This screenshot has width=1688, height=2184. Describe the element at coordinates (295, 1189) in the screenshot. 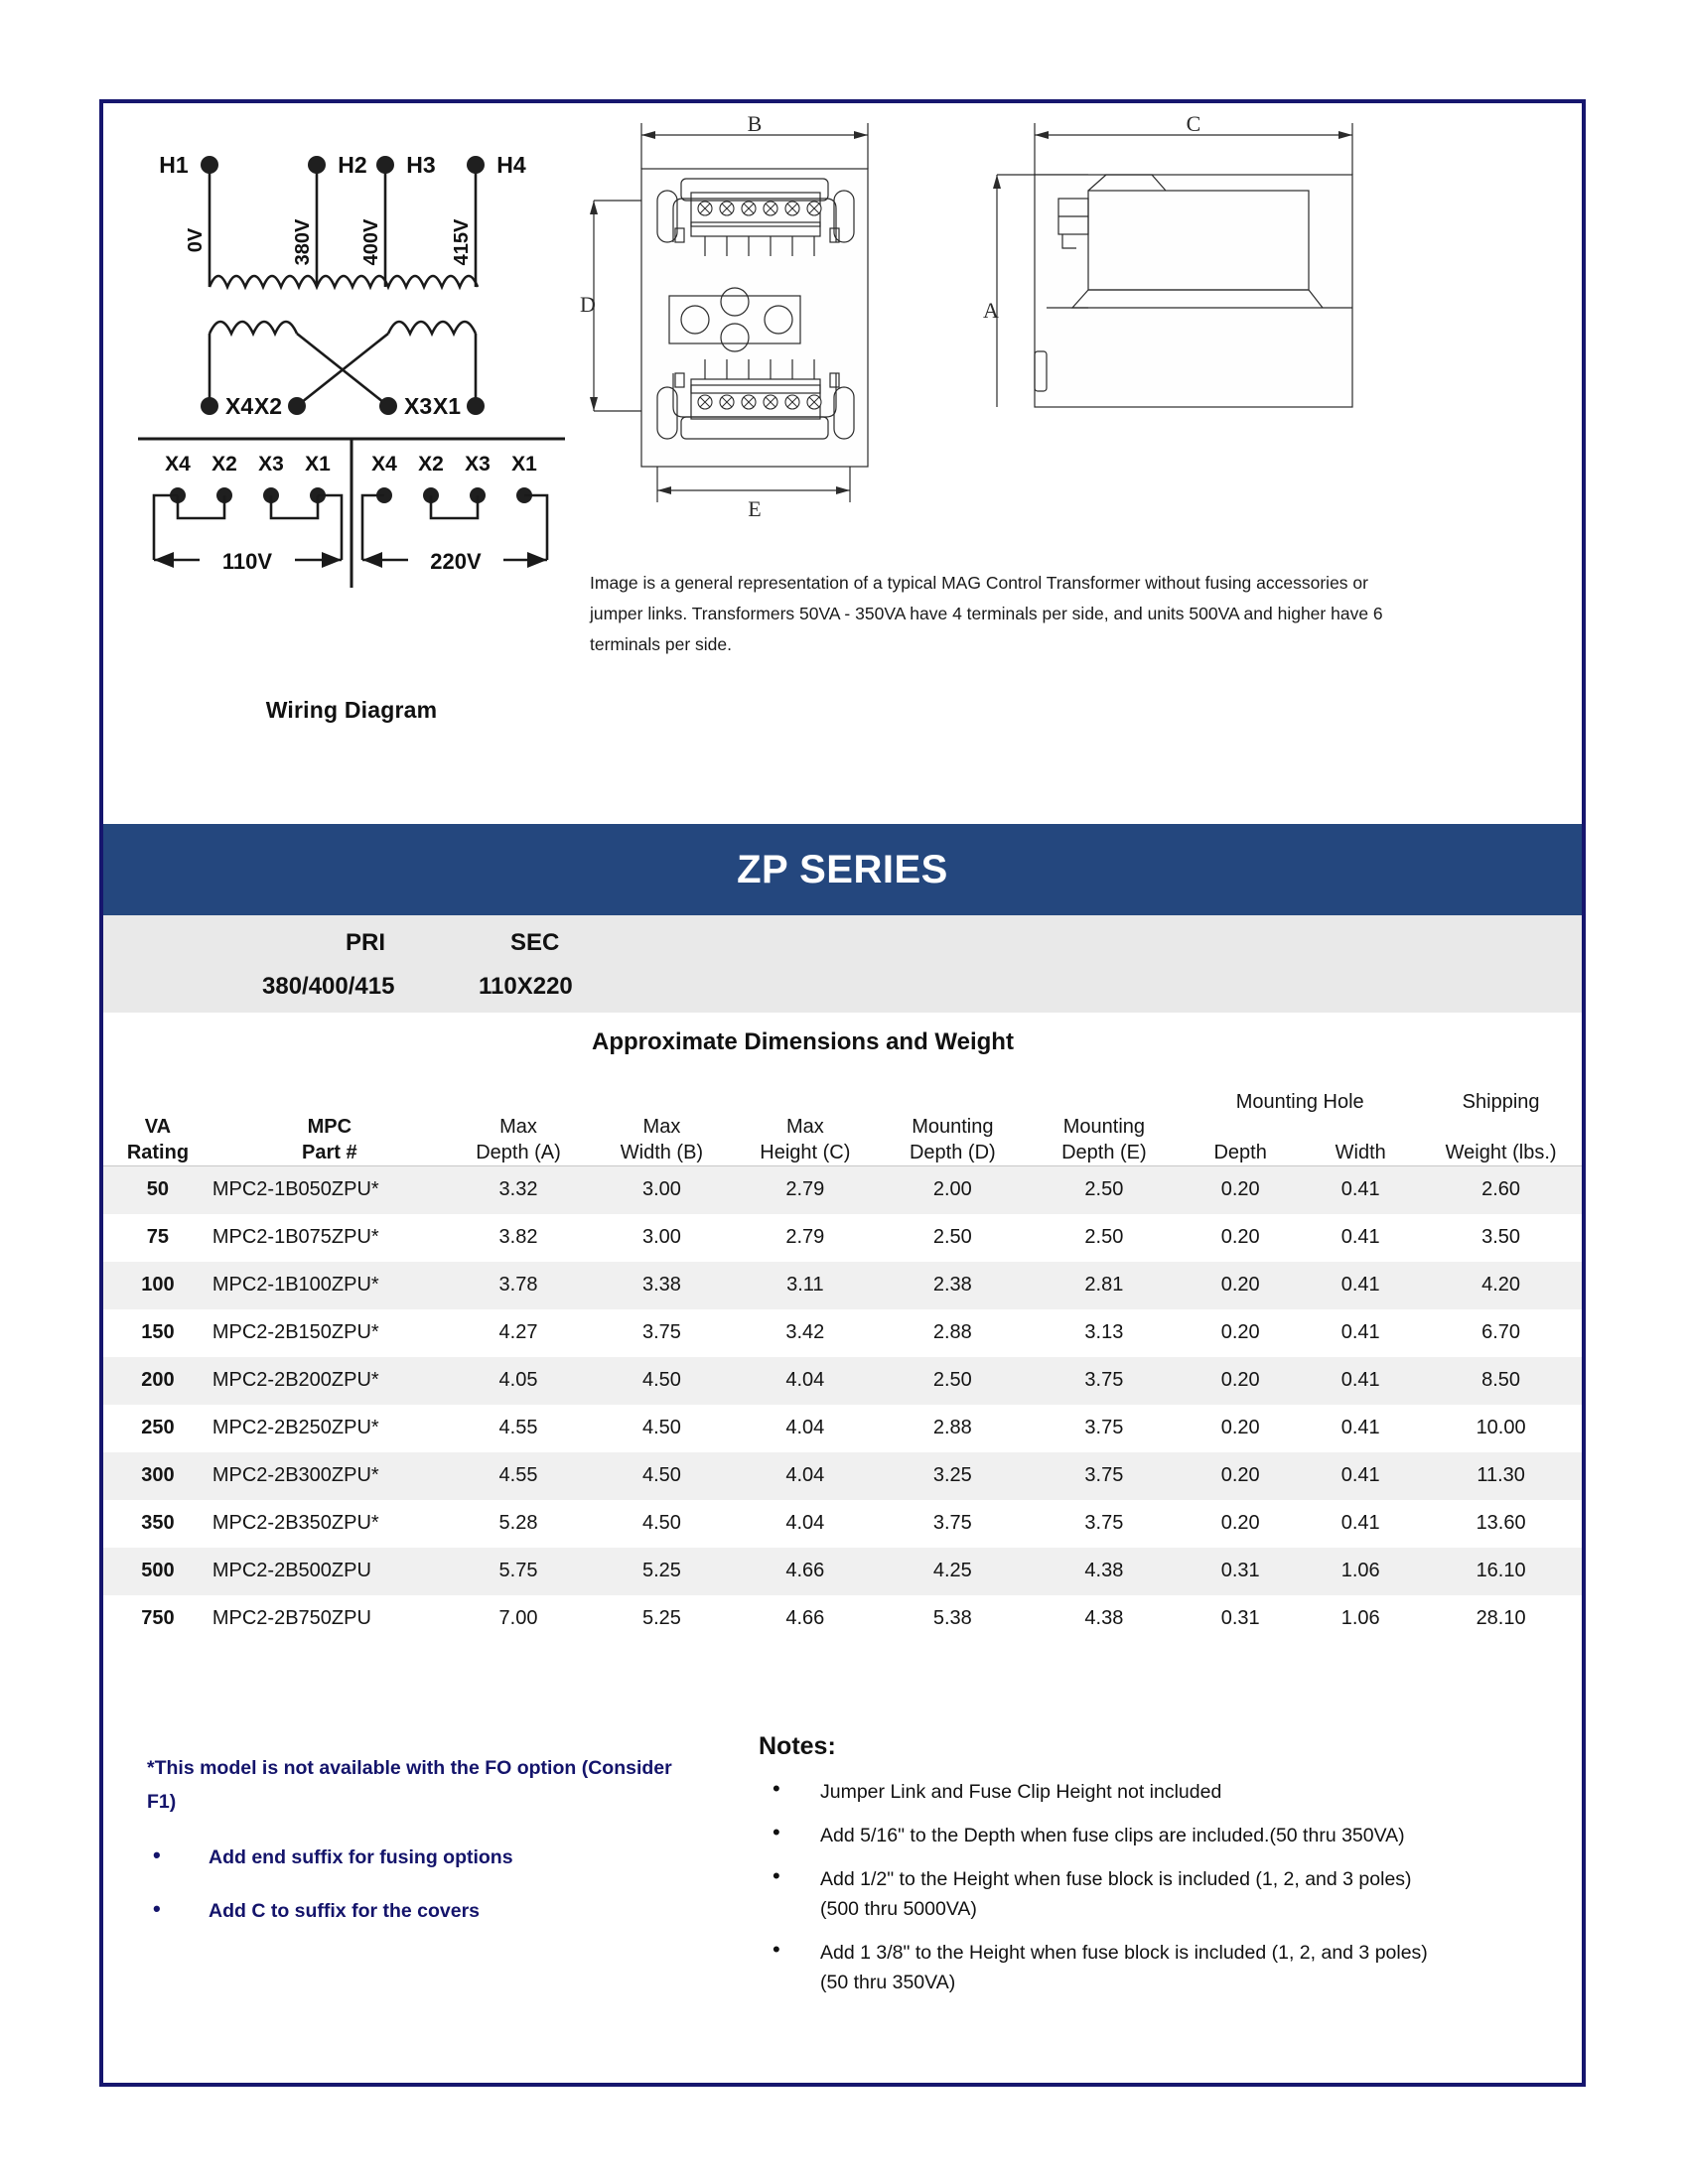

I see `cell-part: MPC2-1B050ZPU*` at that location.